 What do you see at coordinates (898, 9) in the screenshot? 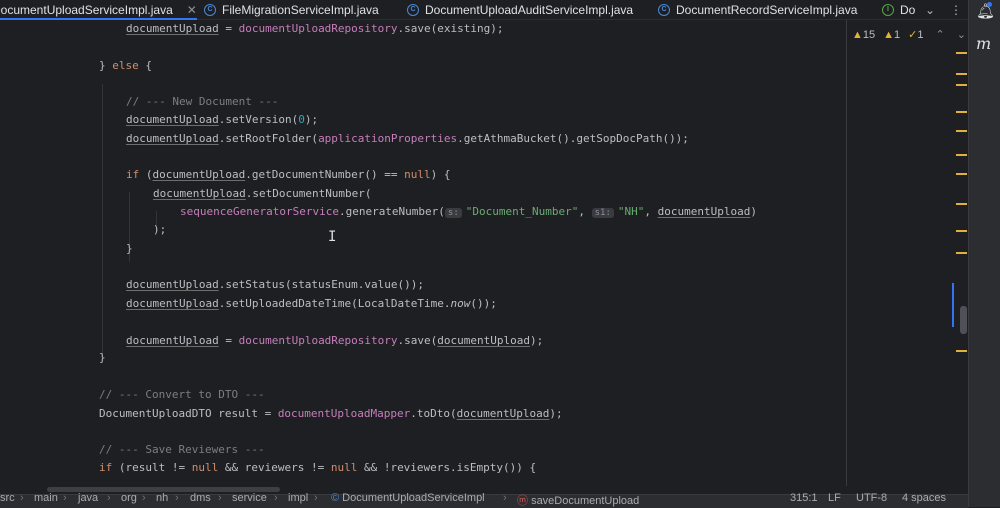
I see `tab-do: I Do` at bounding box center [898, 9].